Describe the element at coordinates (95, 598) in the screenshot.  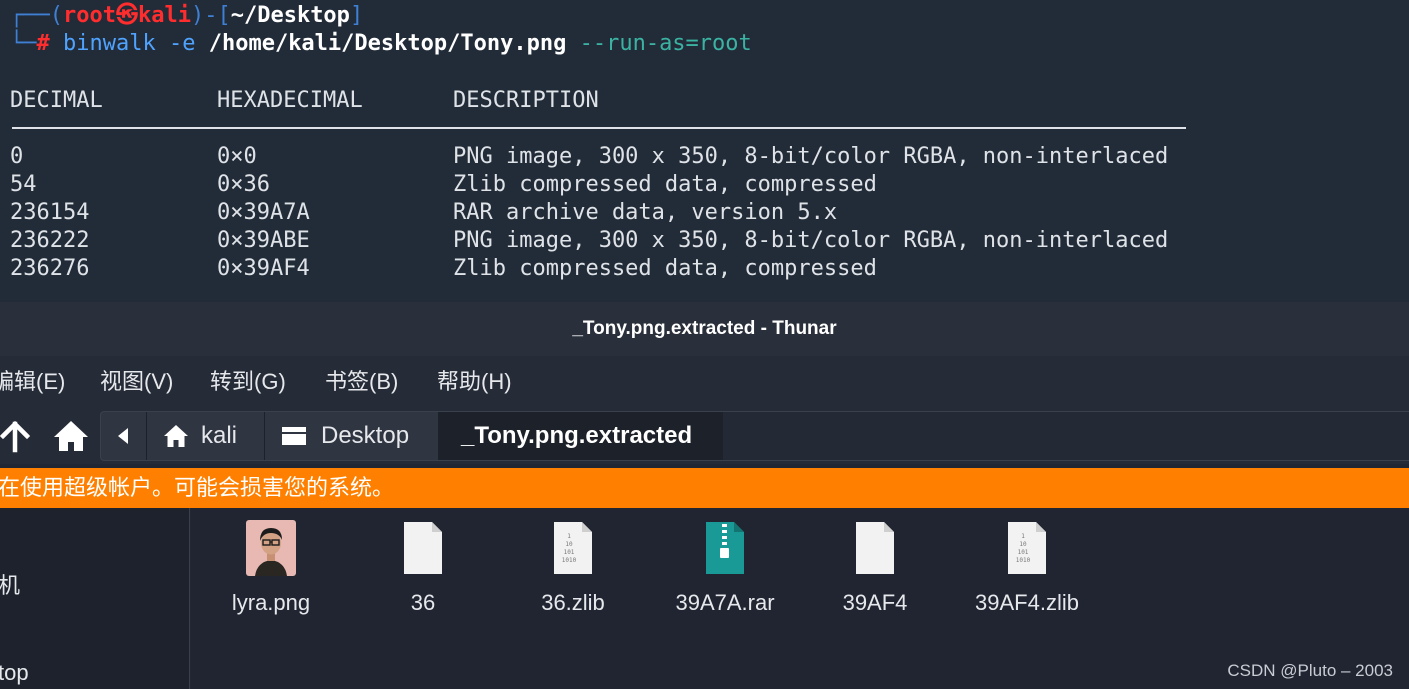
I see `sidebar: 机 top` at that location.